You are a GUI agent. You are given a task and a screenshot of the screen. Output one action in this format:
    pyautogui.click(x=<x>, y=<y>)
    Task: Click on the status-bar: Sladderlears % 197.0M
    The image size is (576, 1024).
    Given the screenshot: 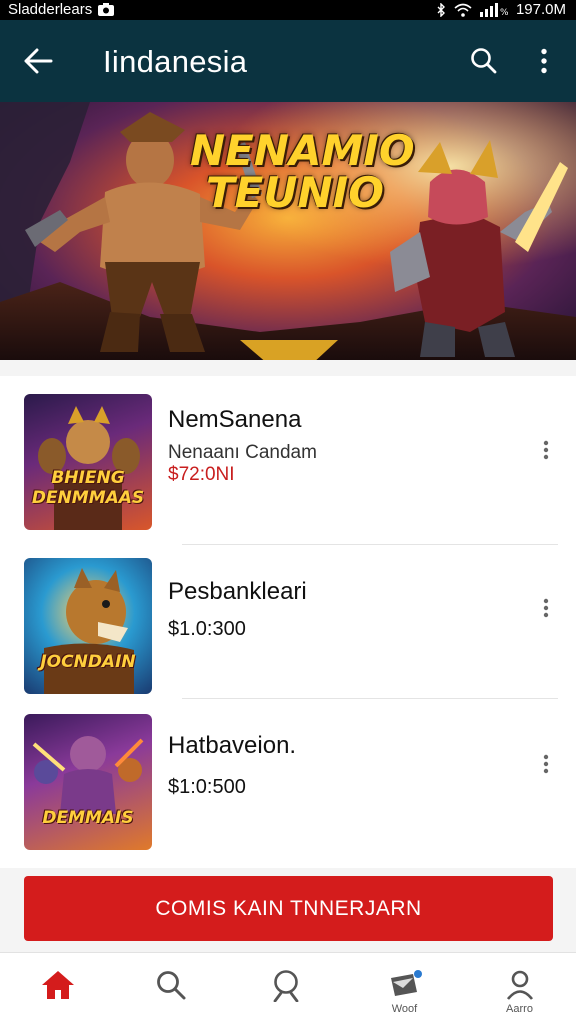 What is the action you would take?
    pyautogui.click(x=288, y=10)
    